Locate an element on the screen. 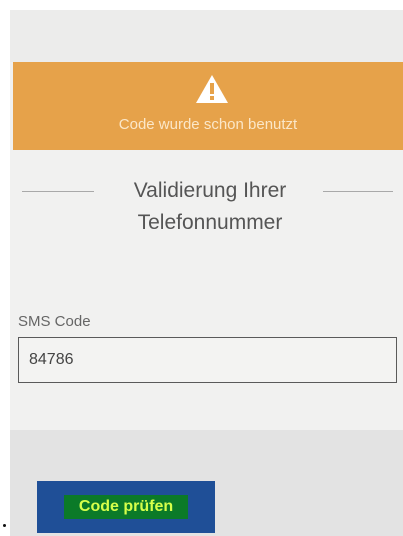  page-heading: Validierung Ihrer Telefonnummer is located at coordinates (206, 210).